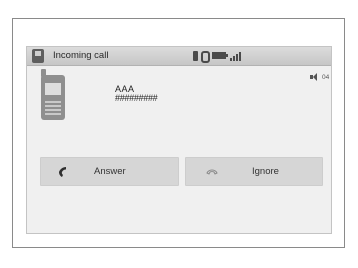 The image size is (358, 268). I want to click on handset-keys, so click(53, 107).